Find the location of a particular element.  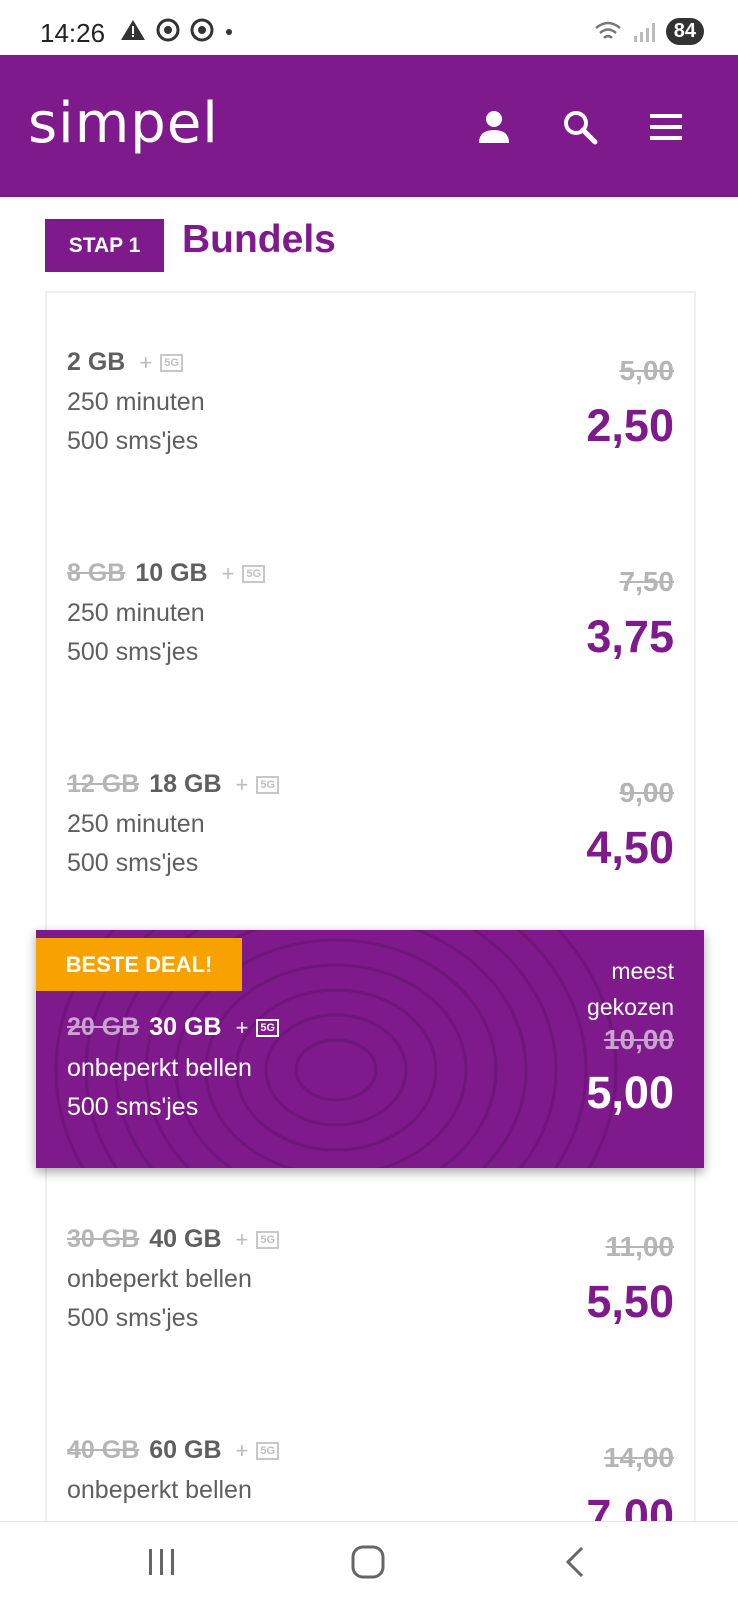

status-time: 14:26 is located at coordinates (73, 33).